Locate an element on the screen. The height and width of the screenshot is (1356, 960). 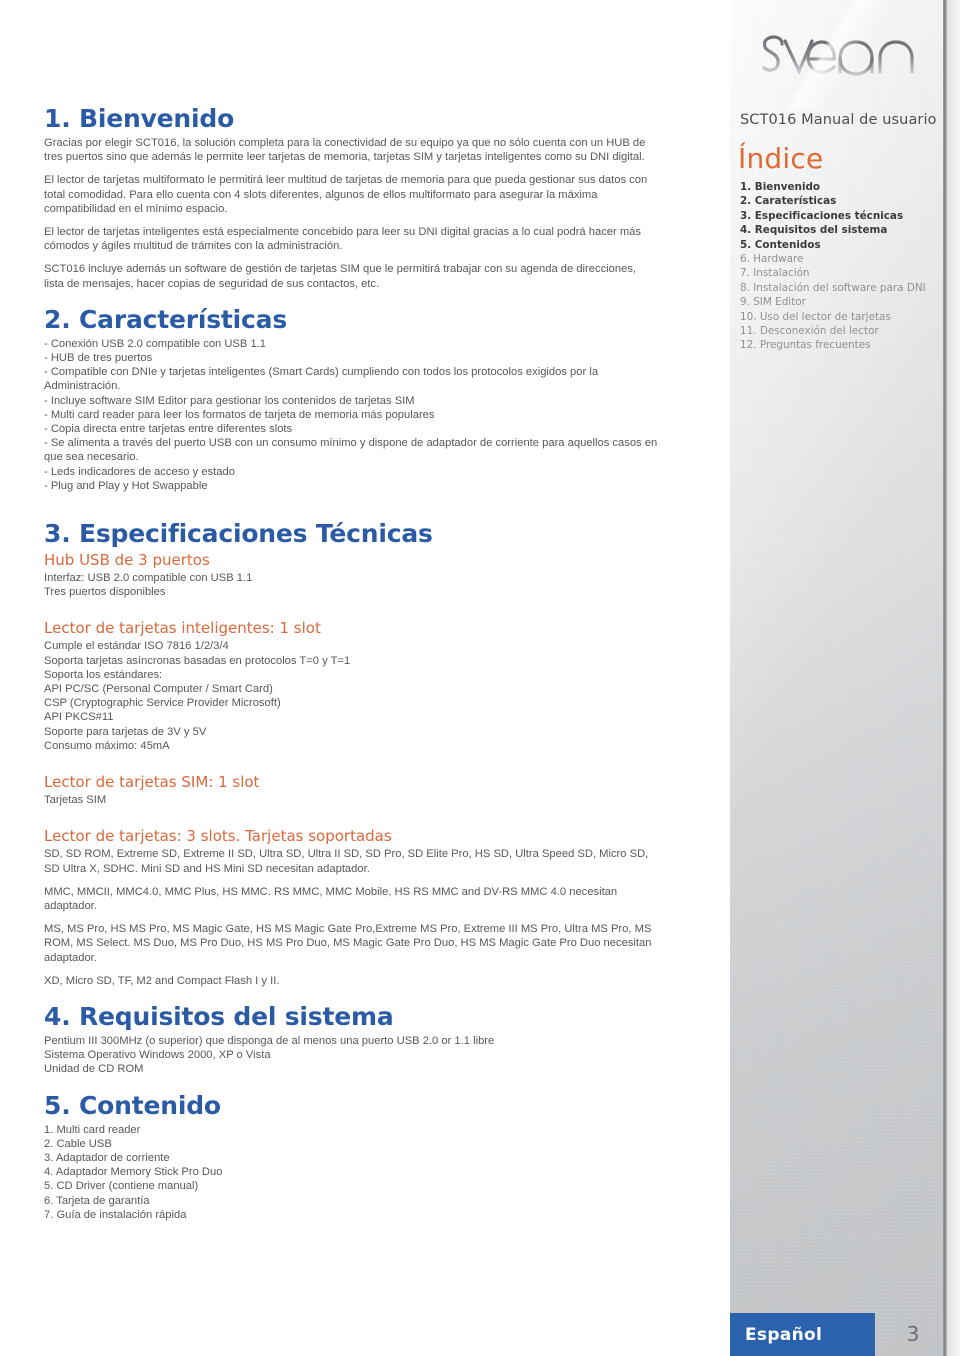
feature-item: - HUB de tres puertos is located at coordinates (98, 358).